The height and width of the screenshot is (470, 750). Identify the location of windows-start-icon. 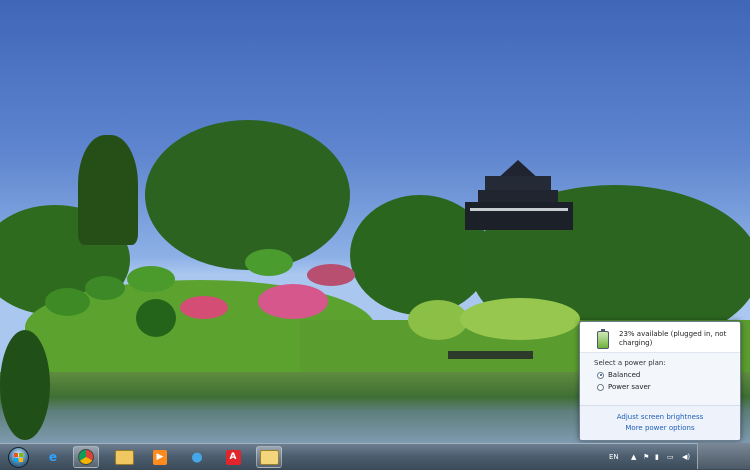
(18, 457).